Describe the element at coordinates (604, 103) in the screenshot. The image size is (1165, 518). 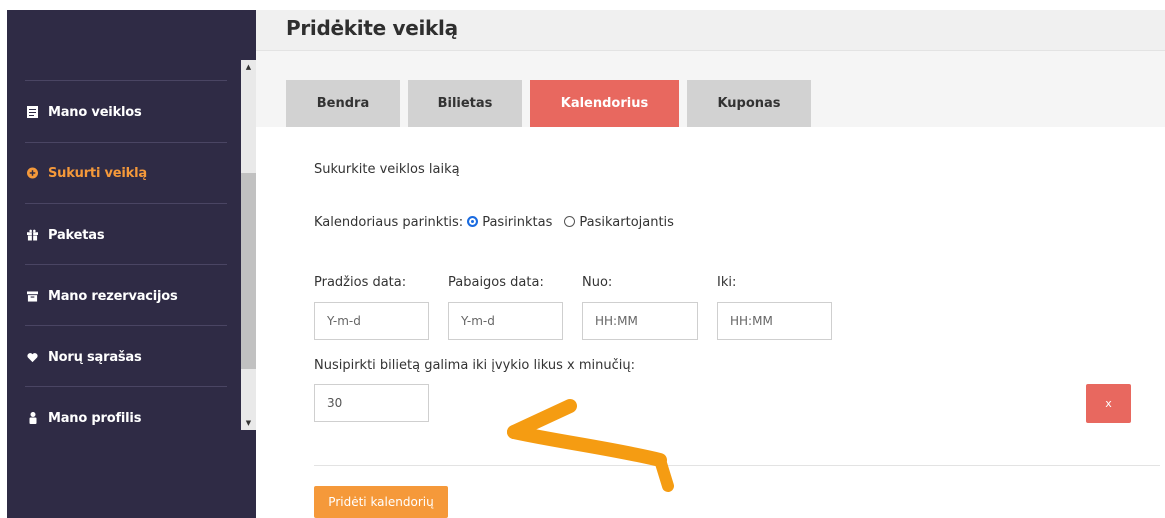
I see `tab-calendar: Kalendorius` at that location.